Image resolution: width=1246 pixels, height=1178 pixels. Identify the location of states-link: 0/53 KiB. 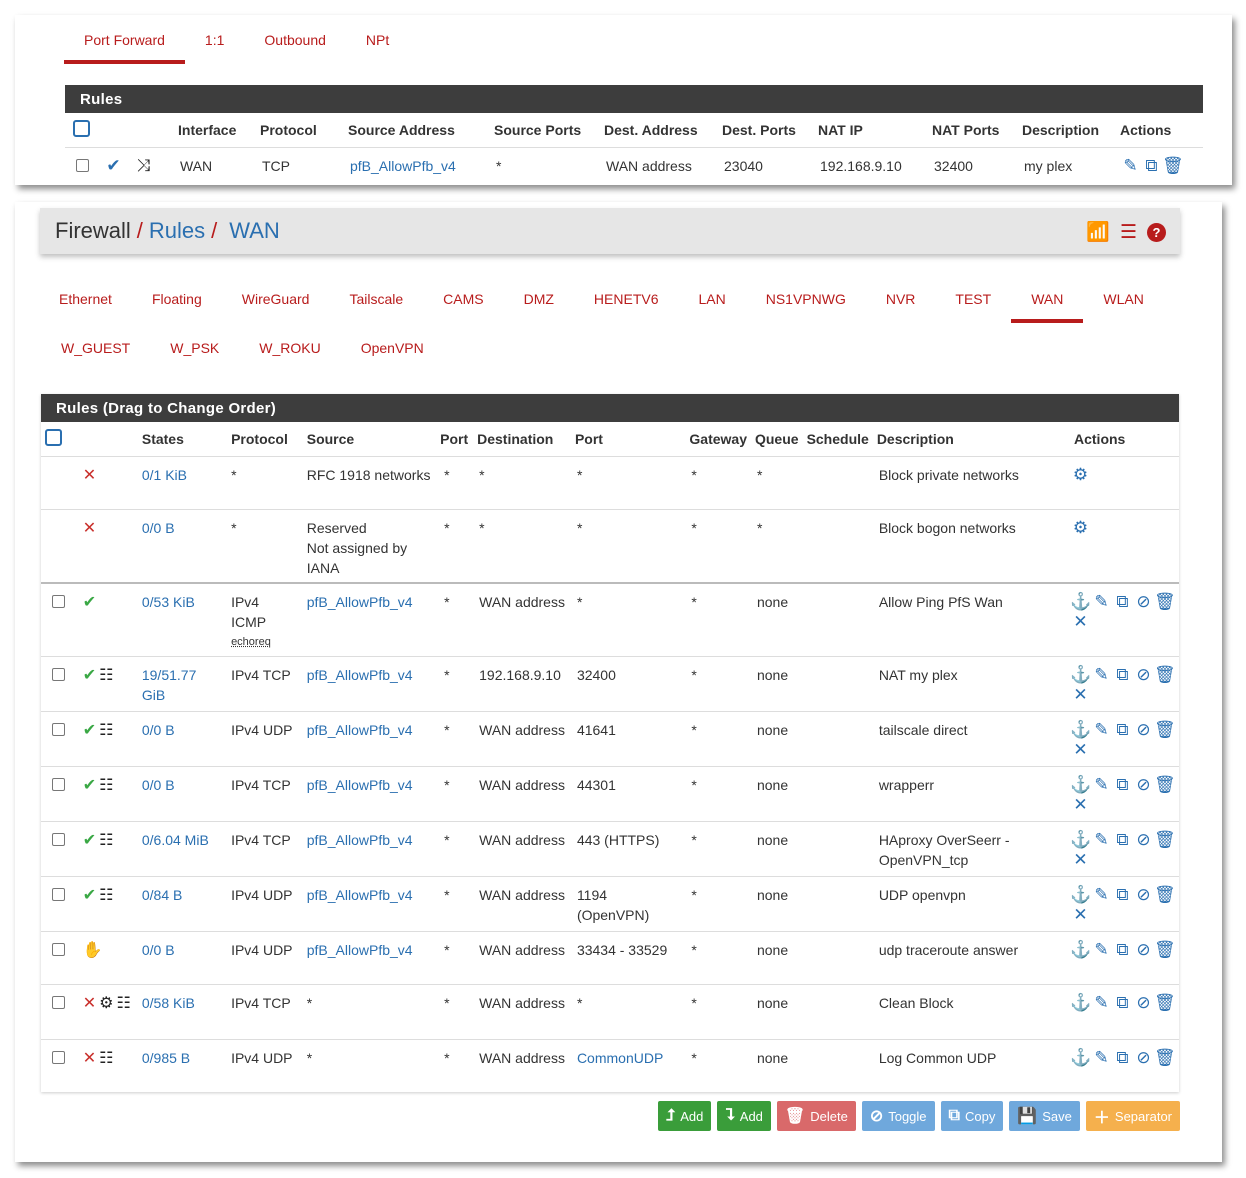
(168, 602).